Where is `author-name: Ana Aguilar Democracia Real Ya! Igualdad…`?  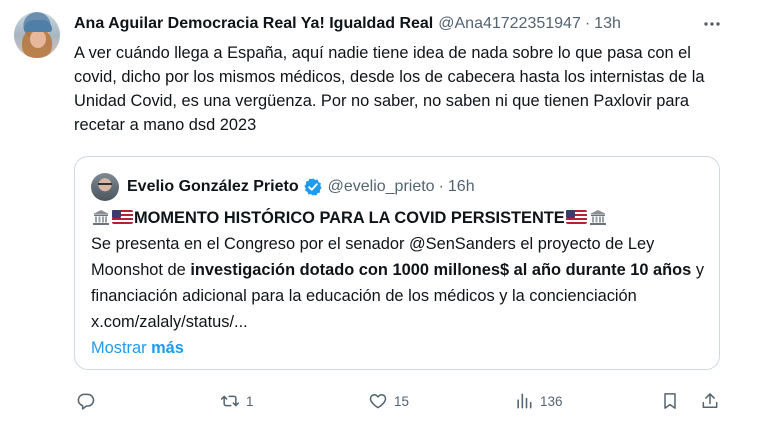
author-name: Ana Aguilar Democracia Real Ya! Igualdad… is located at coordinates (253, 24).